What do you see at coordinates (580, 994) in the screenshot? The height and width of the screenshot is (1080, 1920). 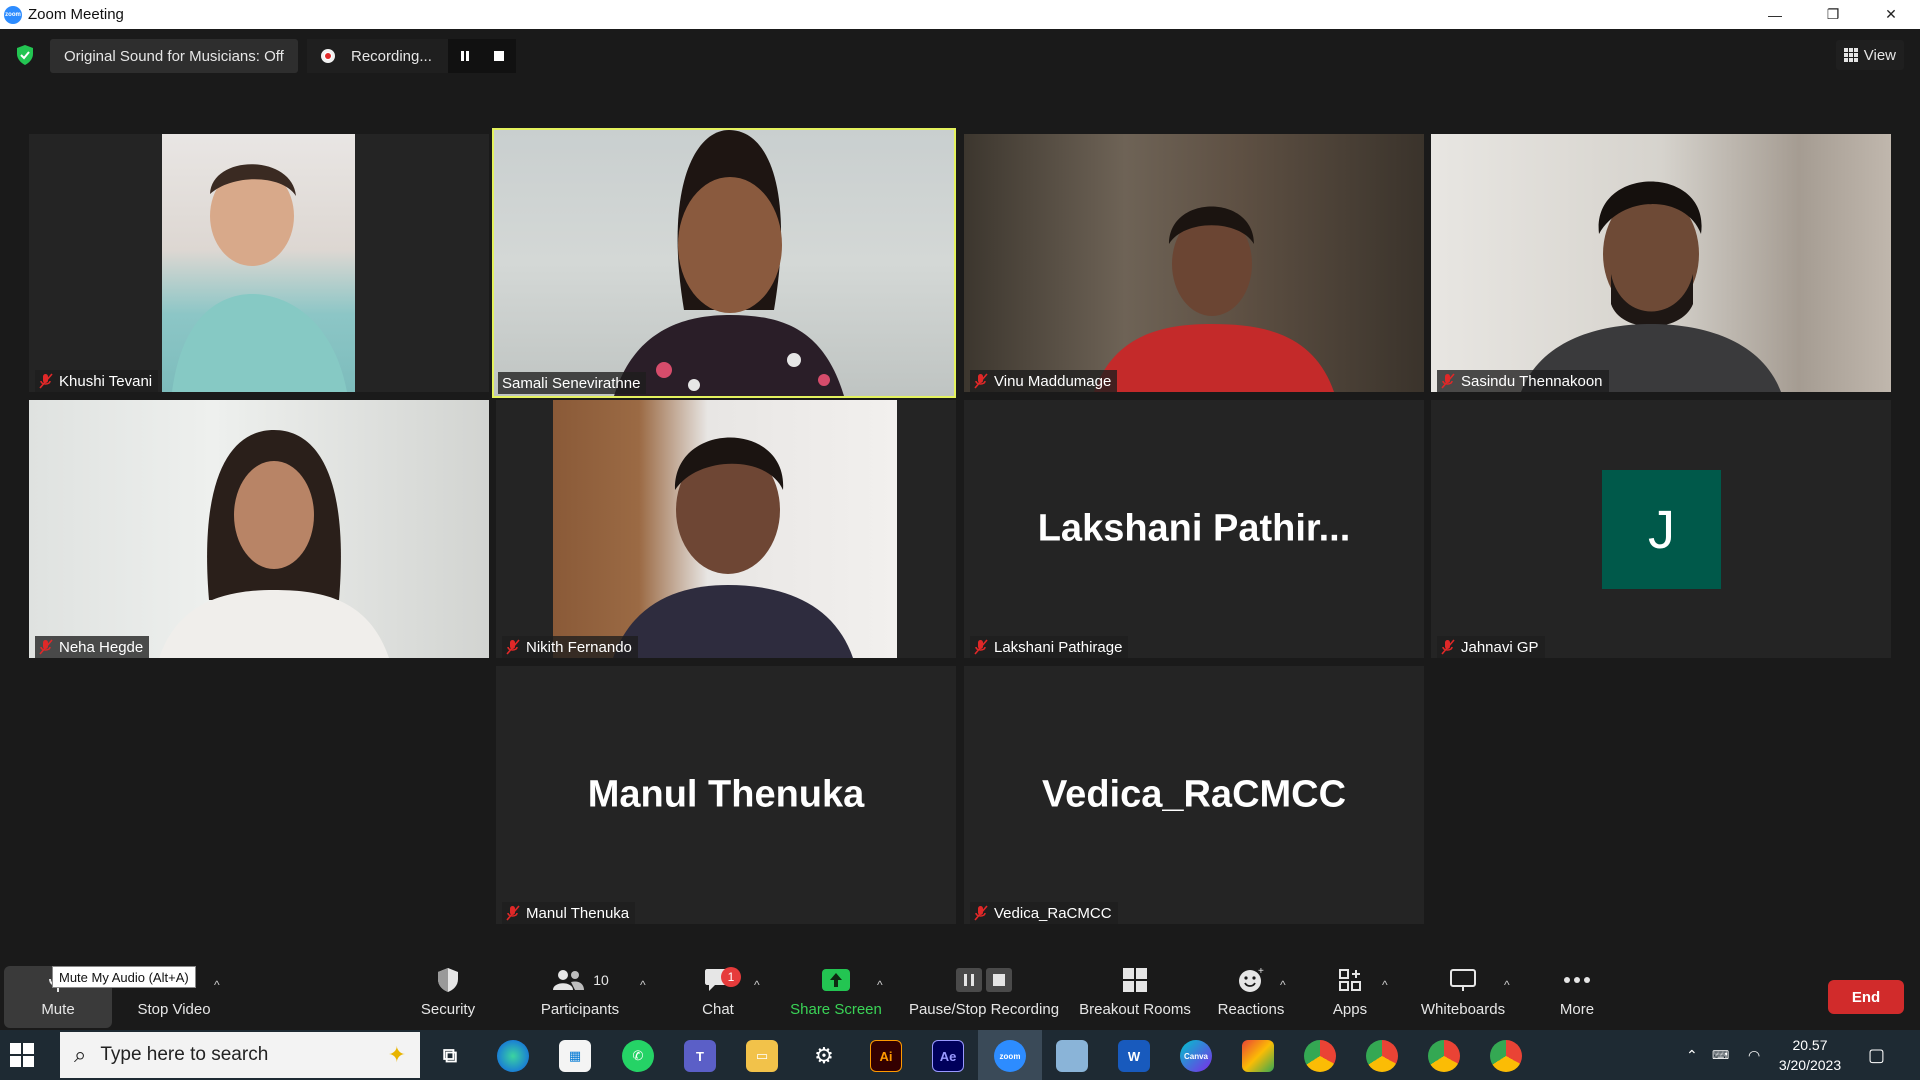 I see `participants-button: 10 Participants` at bounding box center [580, 994].